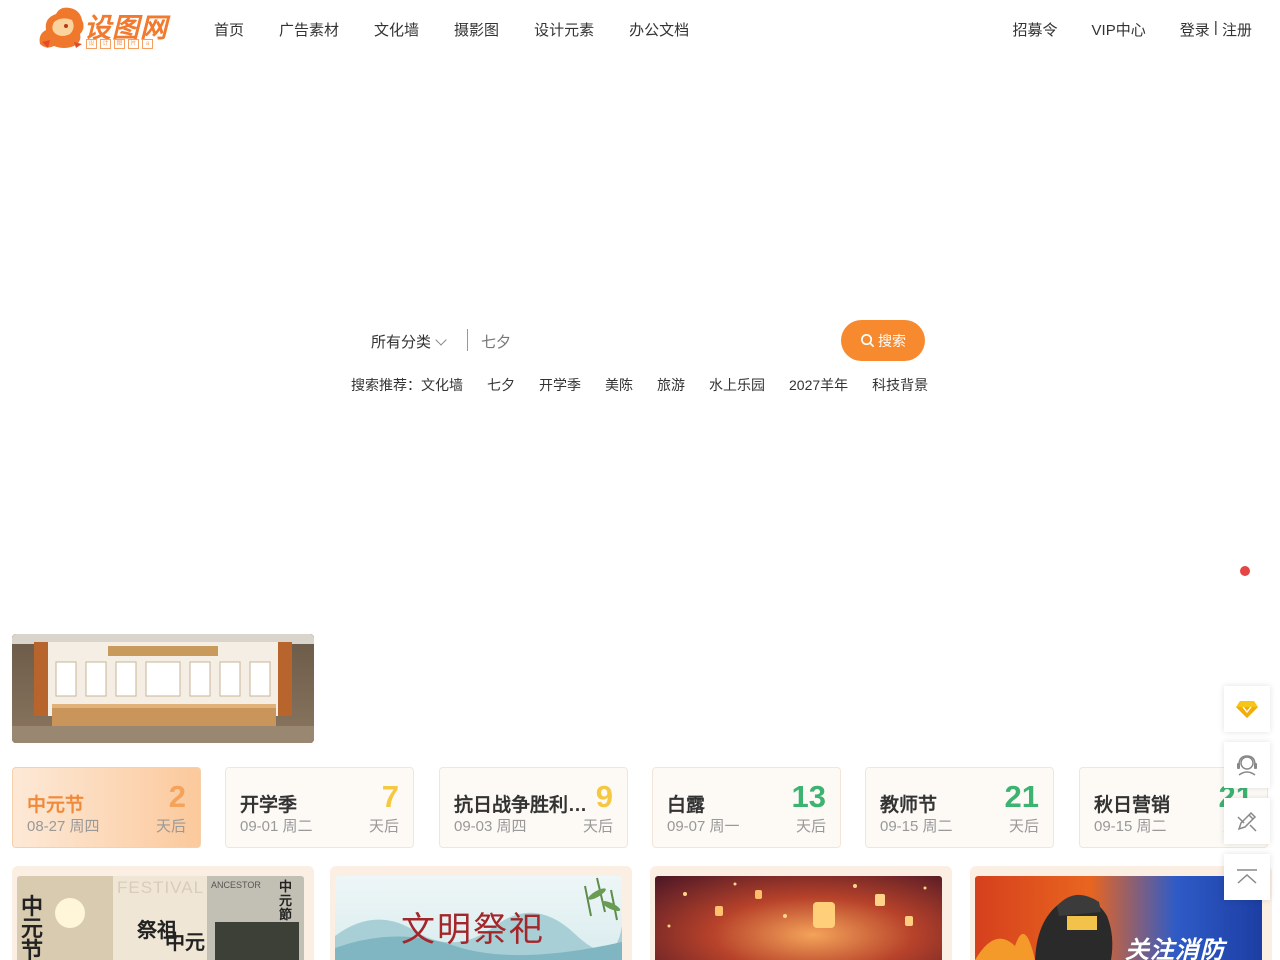 This screenshot has height=960, width=1280. I want to click on logo-sub-char: 片, so click(133, 44).